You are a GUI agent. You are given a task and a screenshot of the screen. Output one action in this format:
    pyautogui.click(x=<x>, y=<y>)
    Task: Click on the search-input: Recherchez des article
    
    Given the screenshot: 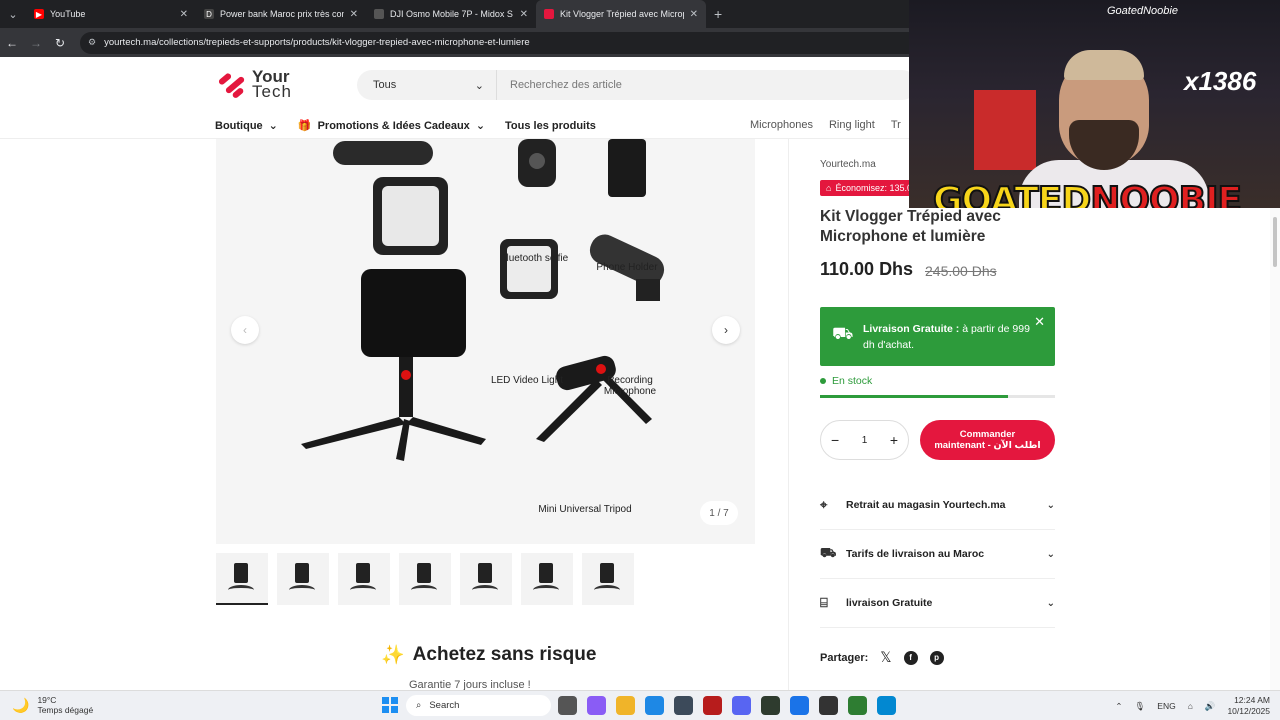 What is the action you would take?
    pyautogui.click(x=559, y=85)
    